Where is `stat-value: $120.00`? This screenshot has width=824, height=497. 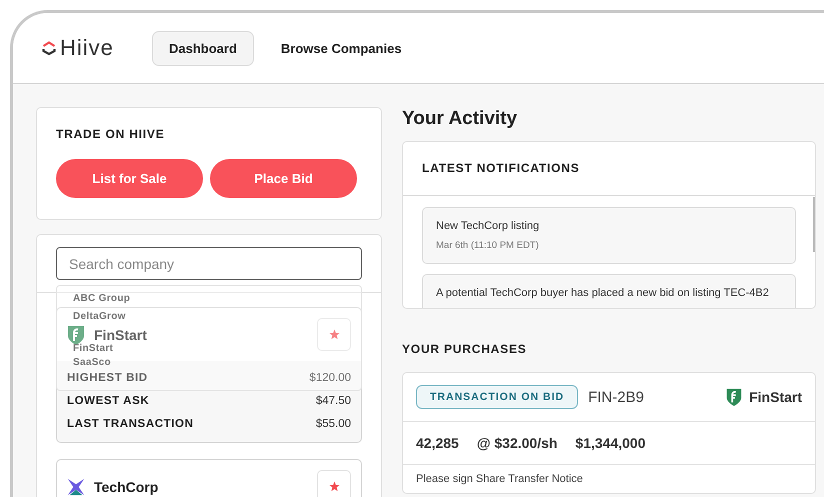 stat-value: $120.00 is located at coordinates (330, 378).